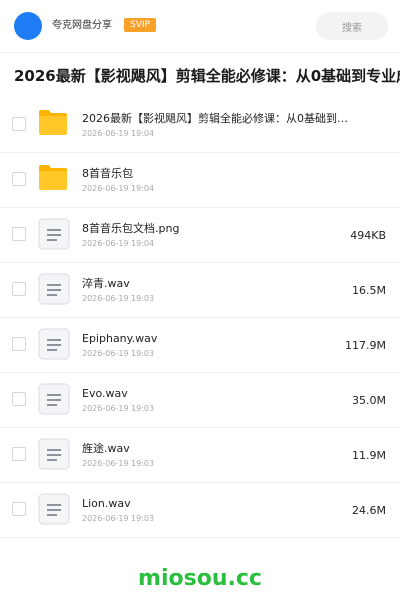 The height and width of the screenshot is (600, 400). Describe the element at coordinates (131, 228) in the screenshot. I see `file-name: 8首音乐包文档.png` at that location.